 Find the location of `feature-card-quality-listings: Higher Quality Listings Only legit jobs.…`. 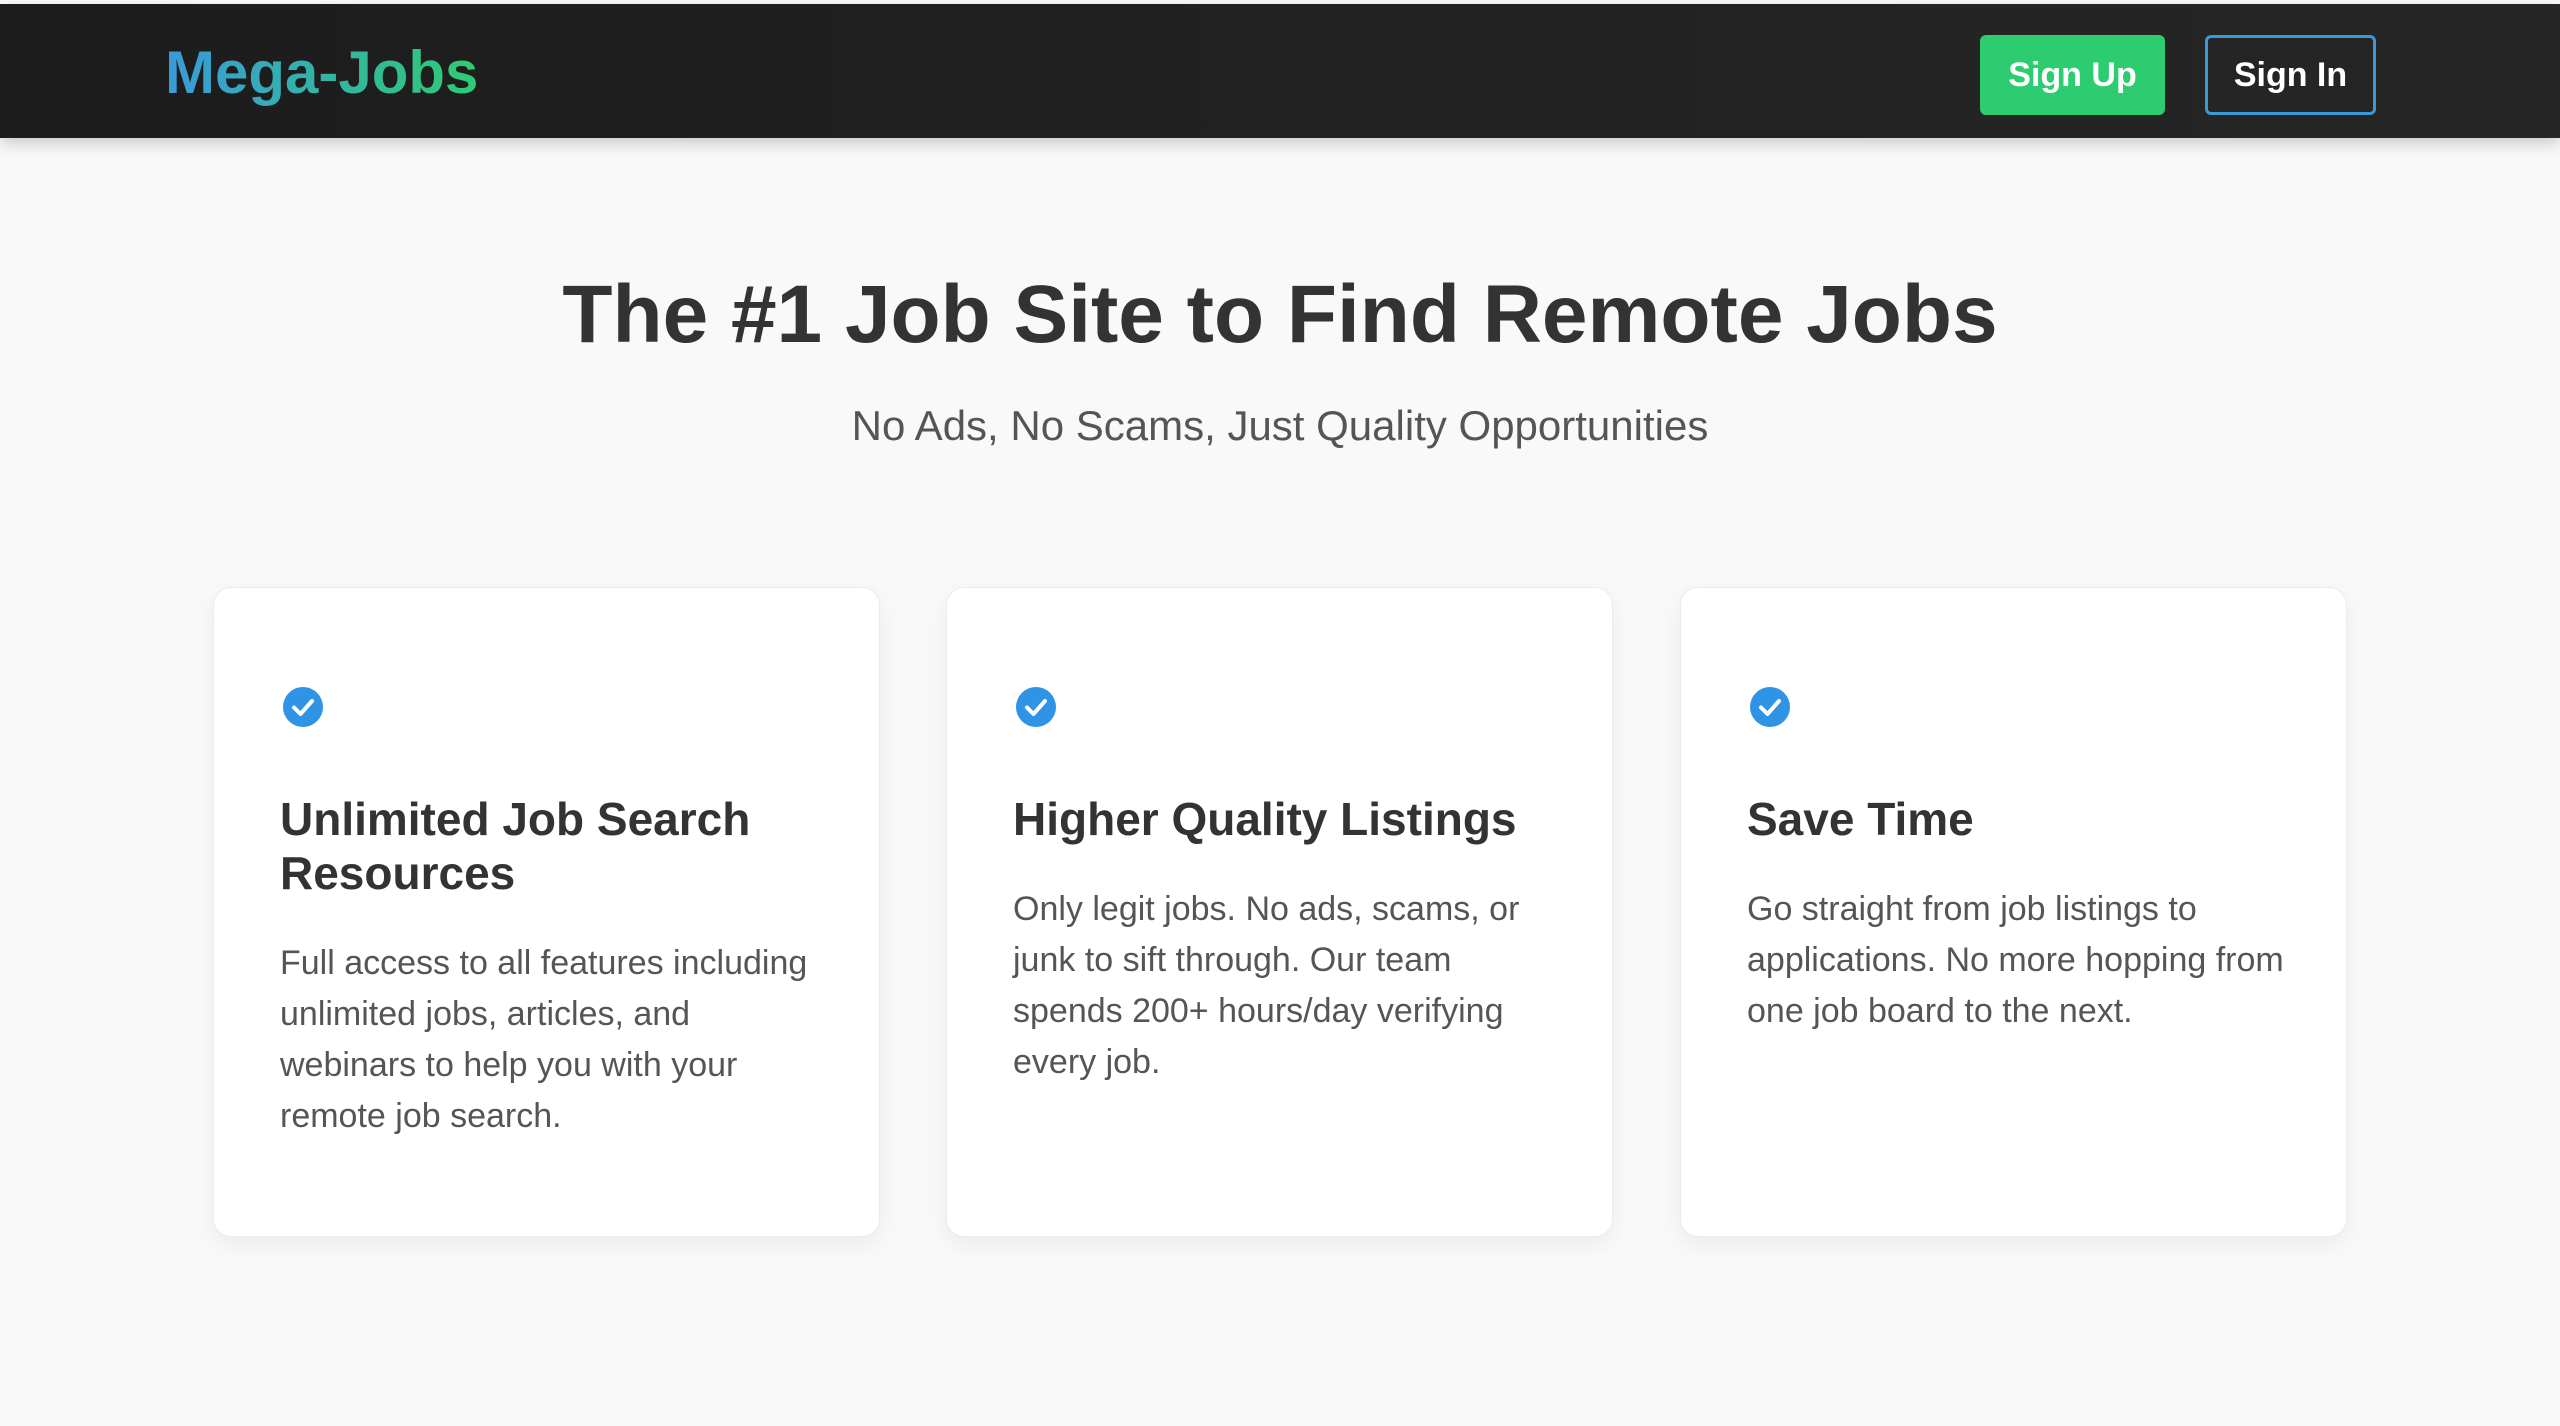

feature-card-quality-listings: Higher Quality Listings Only legit jobs.… is located at coordinates (1279, 912).